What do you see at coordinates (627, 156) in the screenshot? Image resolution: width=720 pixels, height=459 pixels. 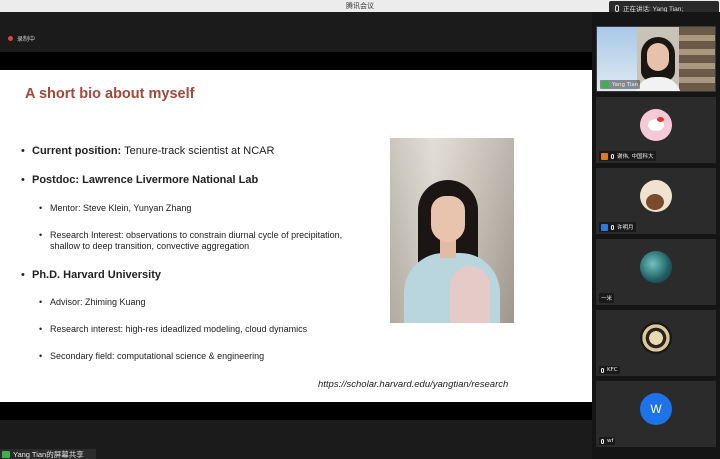 I see `participant-name-tag: 谢伟, 中国科大` at bounding box center [627, 156].